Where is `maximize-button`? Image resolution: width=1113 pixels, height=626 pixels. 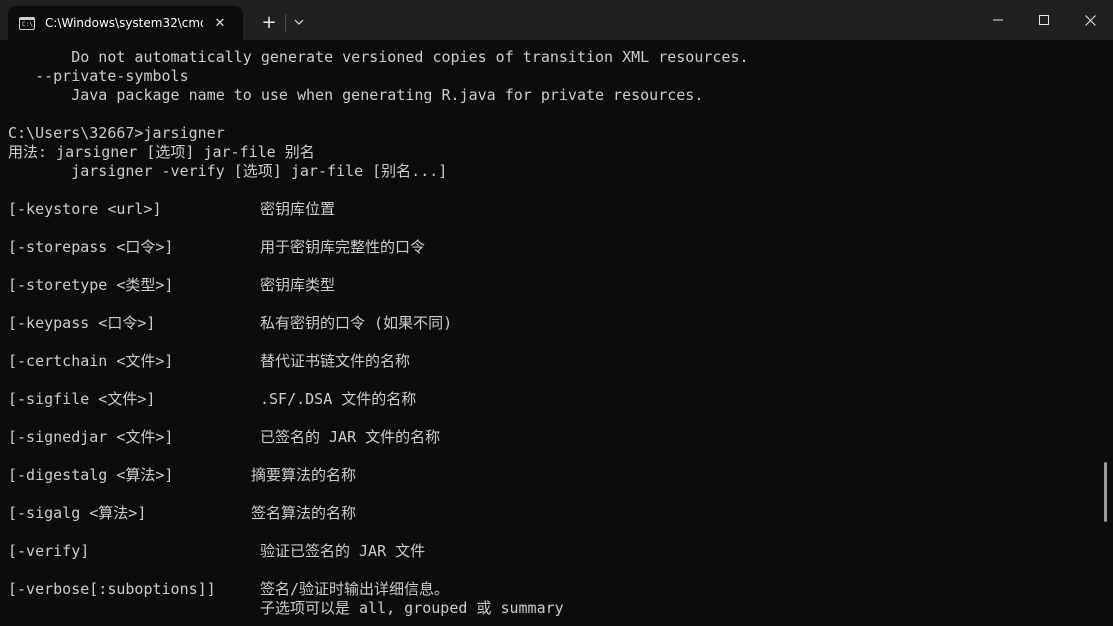 maximize-button is located at coordinates (1044, 20).